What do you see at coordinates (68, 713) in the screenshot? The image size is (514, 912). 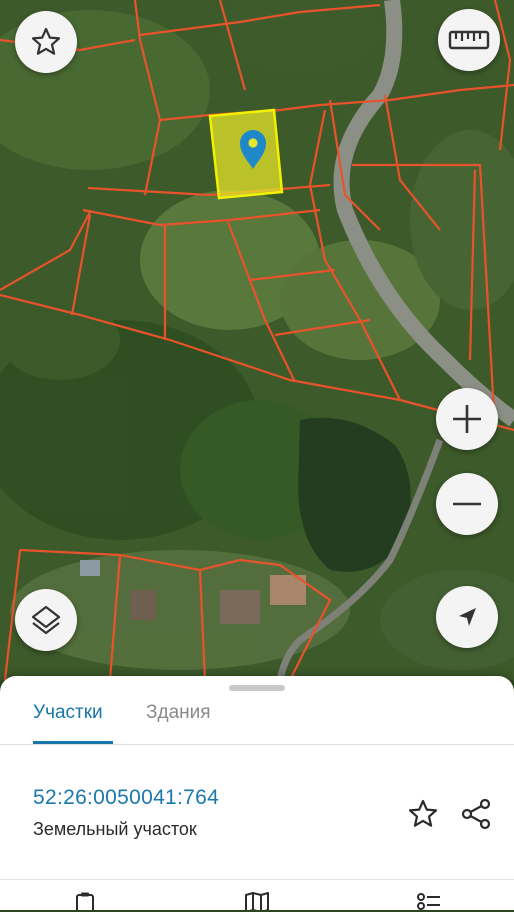 I see `tab-parcels: Участки` at bounding box center [68, 713].